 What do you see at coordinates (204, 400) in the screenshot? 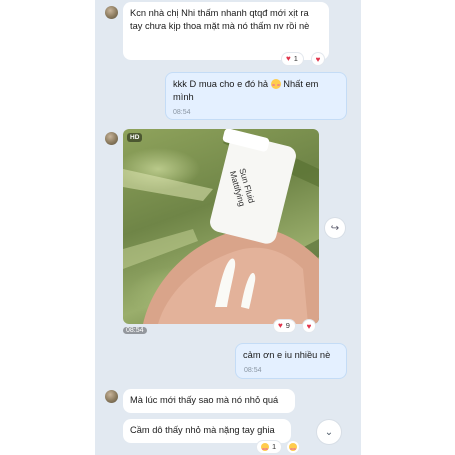
I see `message-text: Mà lúc mới thấy sao mà nó nhỏ quá` at bounding box center [204, 400].